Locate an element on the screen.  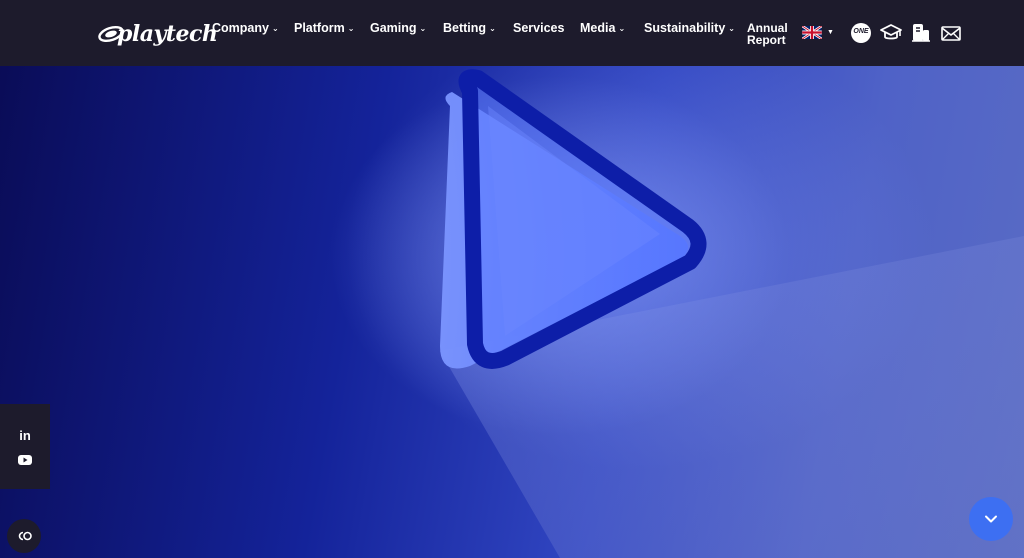
uk-flag-icon is located at coordinates (812, 32).